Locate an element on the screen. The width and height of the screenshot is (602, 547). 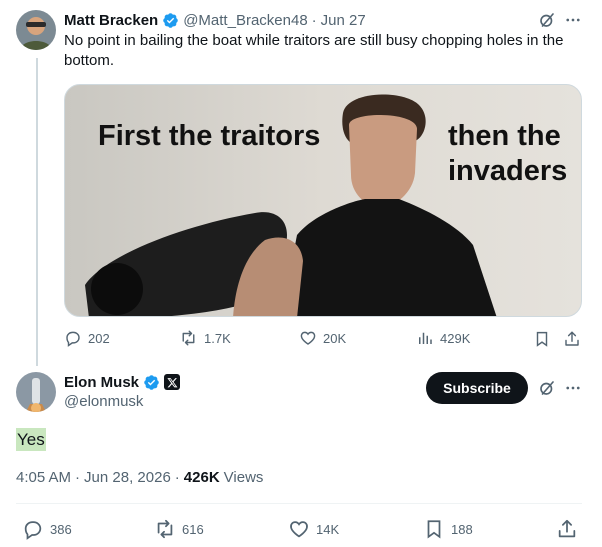
reply-button: 386 is located at coordinates (47, 529).